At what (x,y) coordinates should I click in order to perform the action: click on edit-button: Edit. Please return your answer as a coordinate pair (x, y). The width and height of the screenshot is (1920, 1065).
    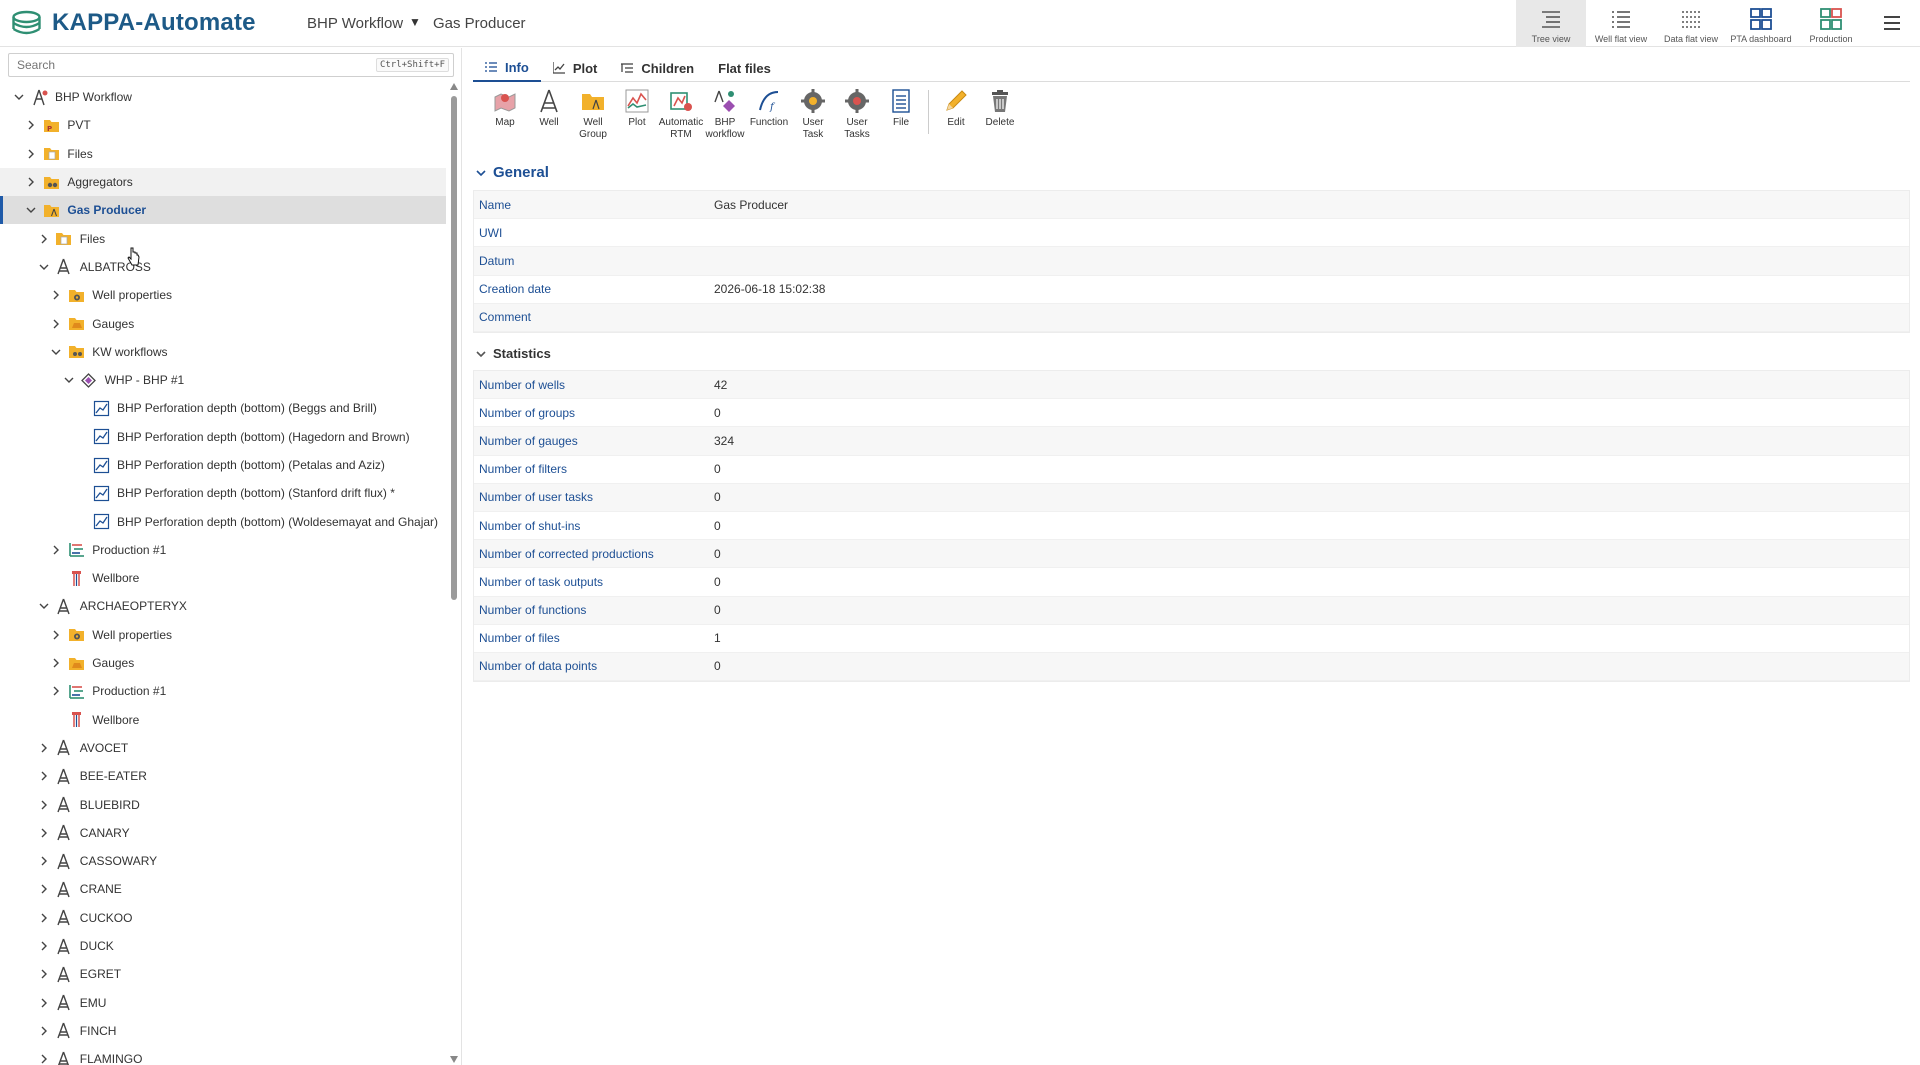
    Looking at the image, I should click on (956, 123).